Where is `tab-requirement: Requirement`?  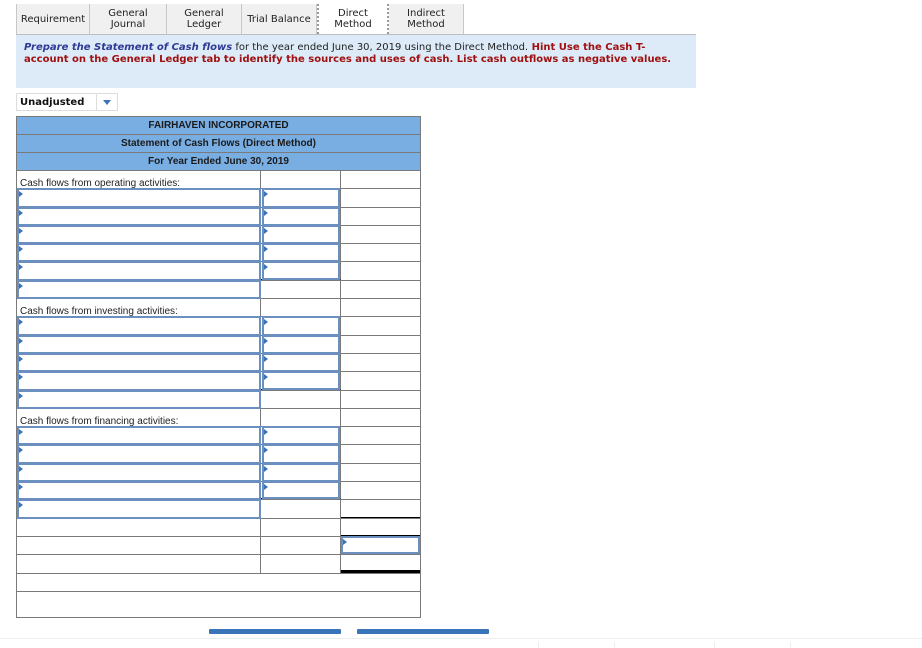 tab-requirement: Requirement is located at coordinates (53, 19).